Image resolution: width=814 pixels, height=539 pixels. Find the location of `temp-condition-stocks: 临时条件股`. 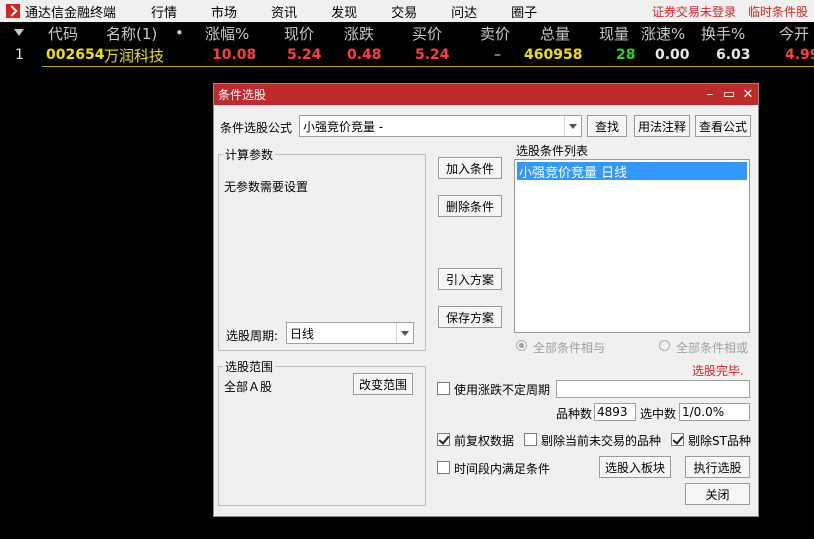

temp-condition-stocks: 临时条件股 is located at coordinates (778, 11).